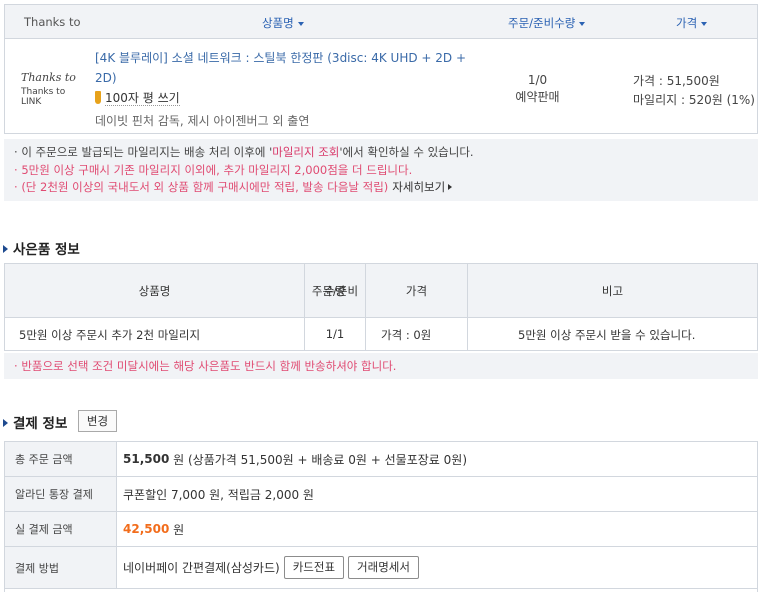 This screenshot has height=592, width=761. What do you see at coordinates (52, 22) in the screenshot?
I see `header-thanks-to: Thanks to` at bounding box center [52, 22].